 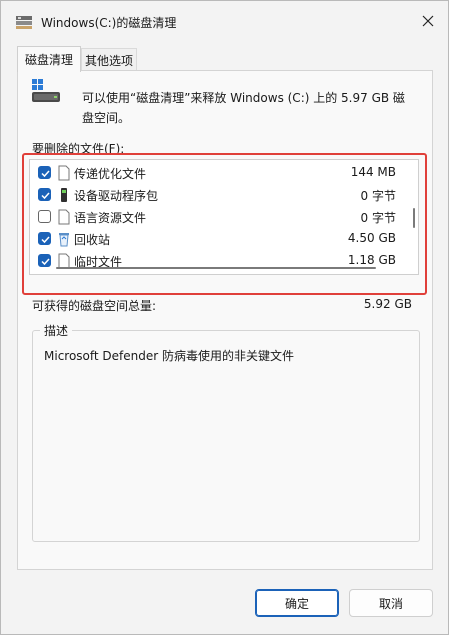 I want to click on description-title: 描述, so click(x=56, y=330).